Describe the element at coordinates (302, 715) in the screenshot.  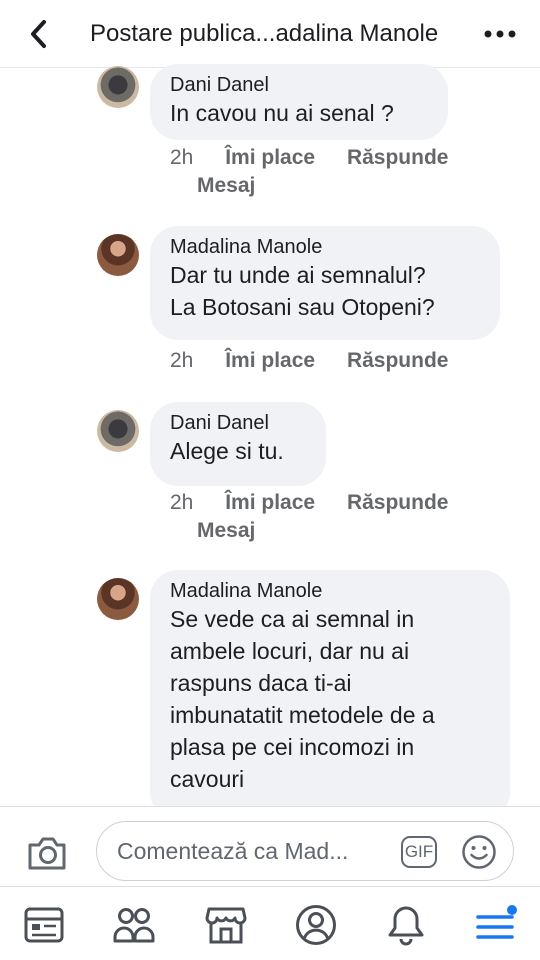
I see `comment-text-line: imbunatatit metodele de a` at that location.